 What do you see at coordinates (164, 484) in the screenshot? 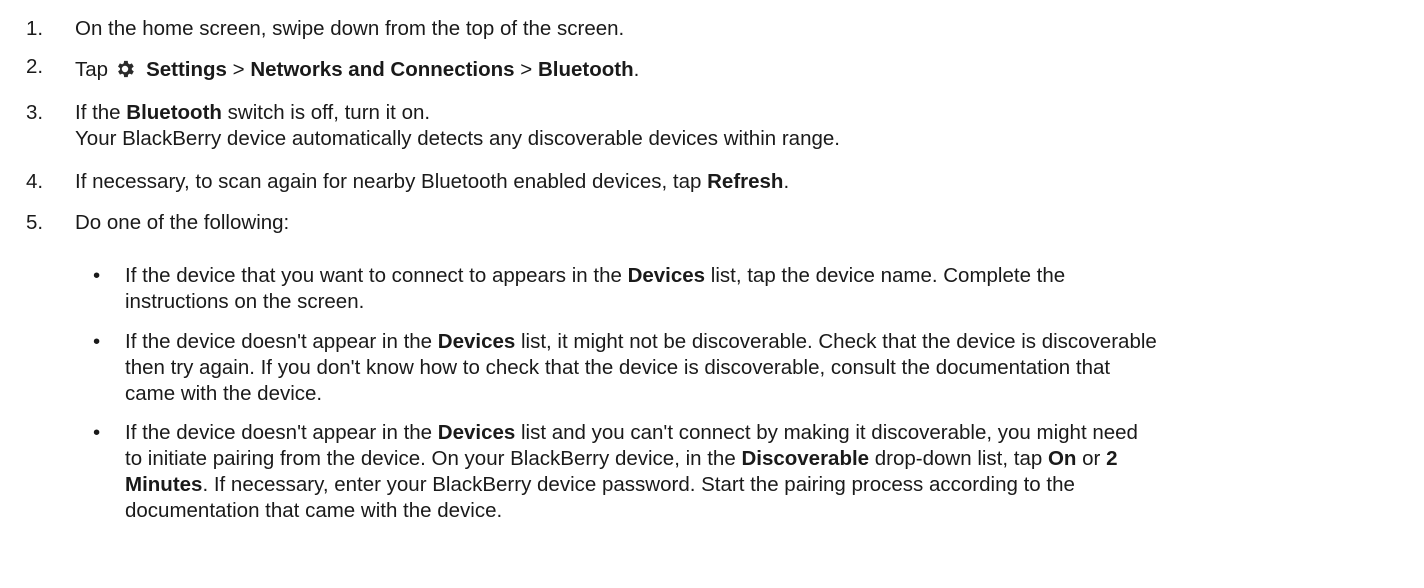
I see `minutes-label: Minutes` at bounding box center [164, 484].